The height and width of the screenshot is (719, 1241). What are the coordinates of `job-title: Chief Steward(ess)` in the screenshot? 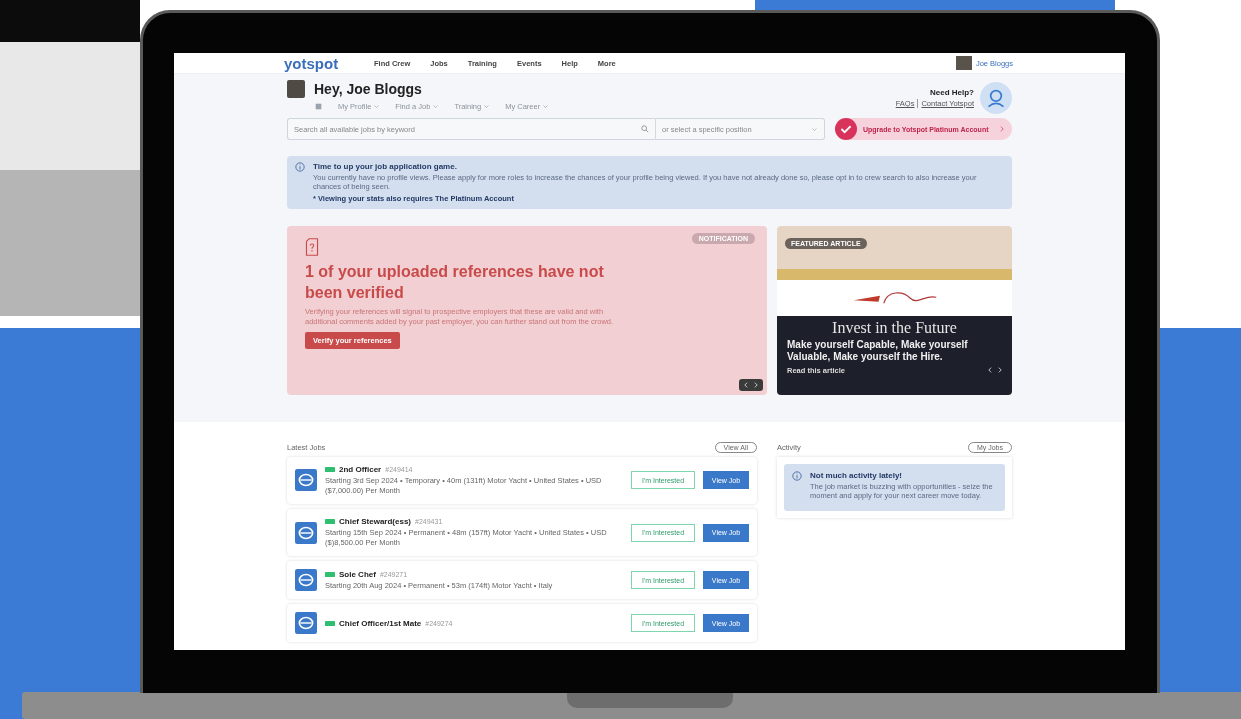 It's located at (375, 521).